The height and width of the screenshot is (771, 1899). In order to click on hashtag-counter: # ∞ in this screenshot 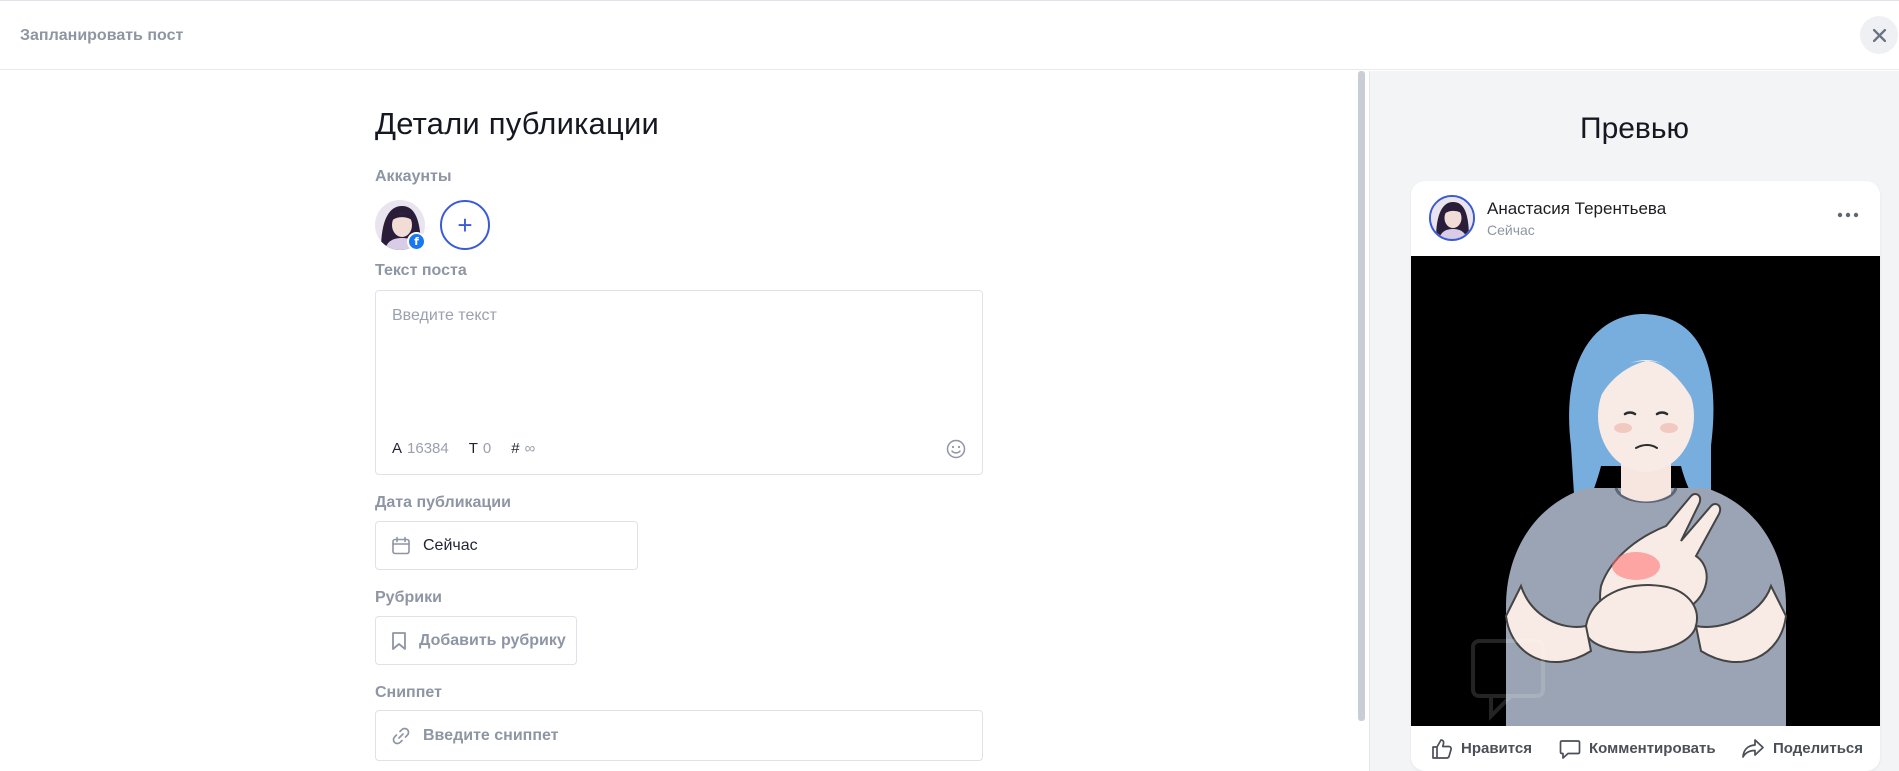, I will do `click(523, 448)`.